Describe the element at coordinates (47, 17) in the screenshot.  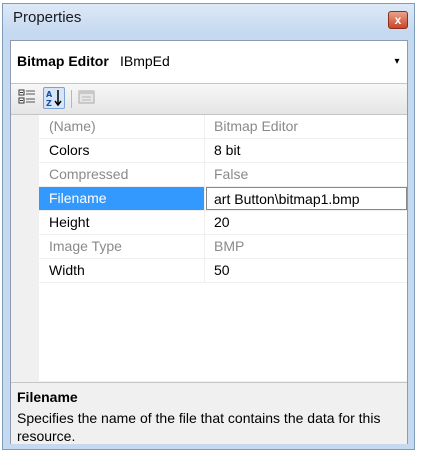
I see `window-title: Properties` at that location.